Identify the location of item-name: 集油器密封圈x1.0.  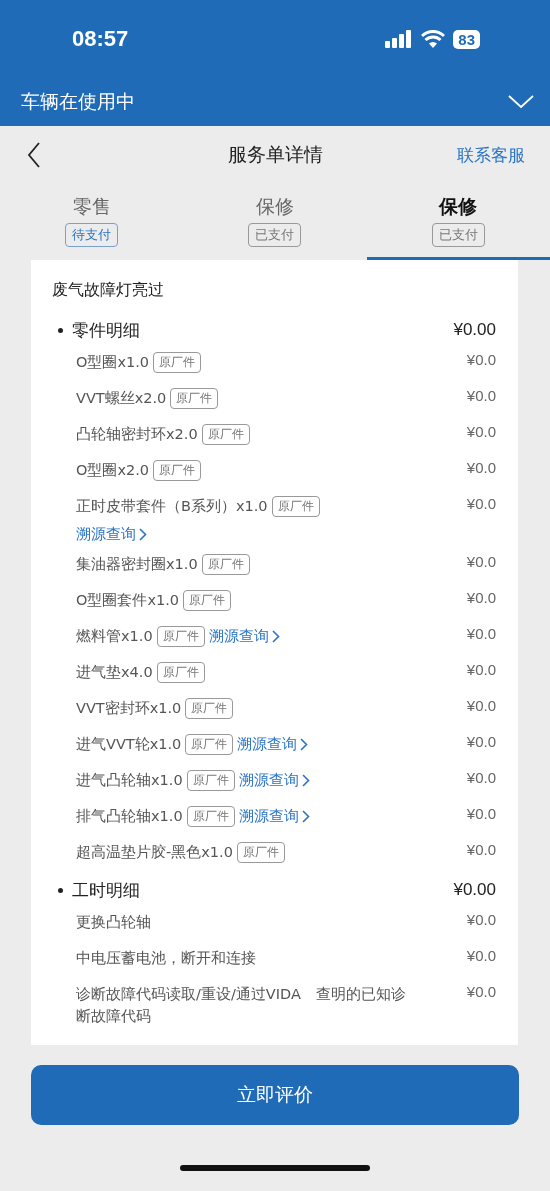
(137, 564).